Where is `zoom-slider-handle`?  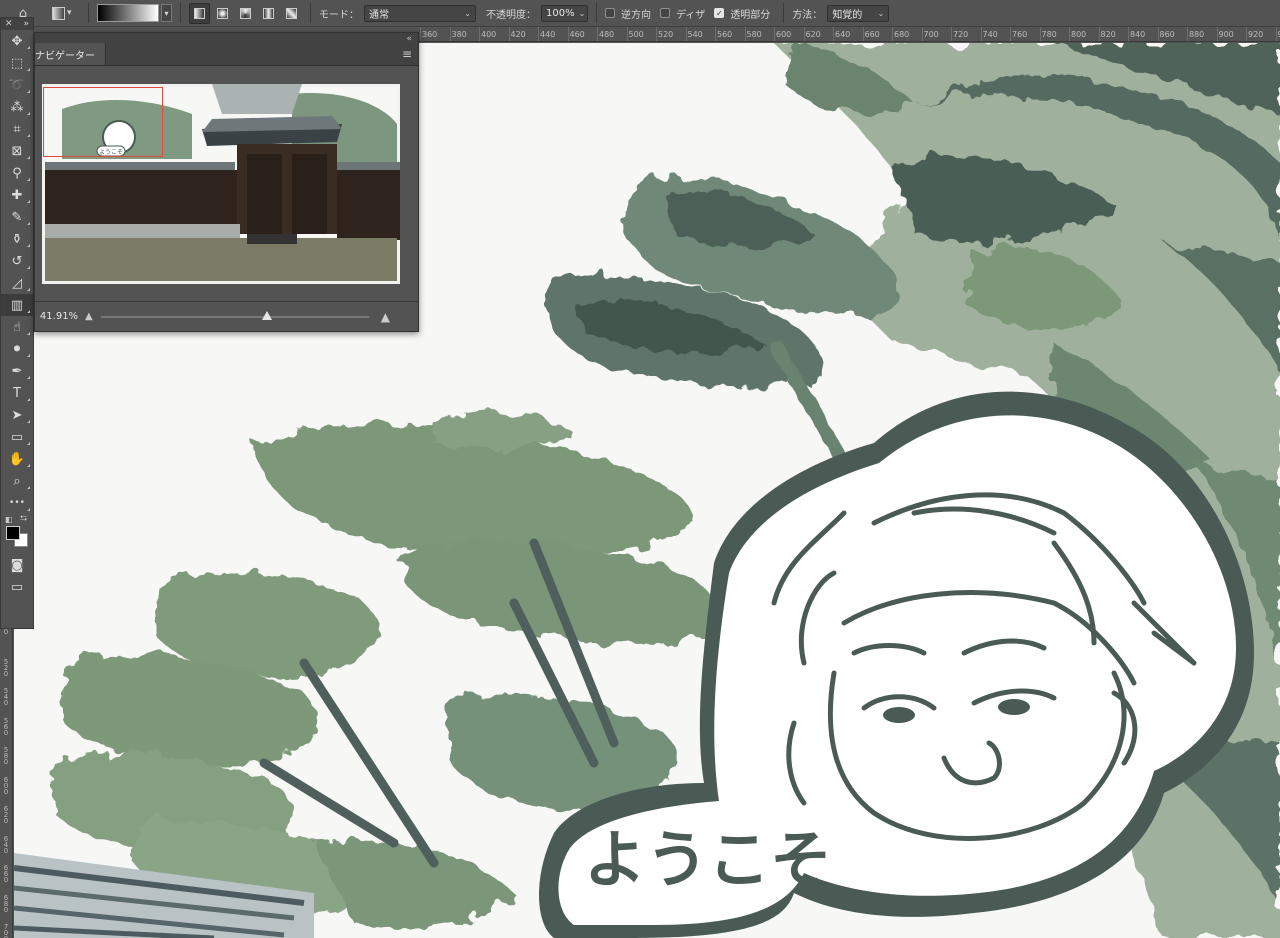
zoom-slider-handle is located at coordinates (266, 315).